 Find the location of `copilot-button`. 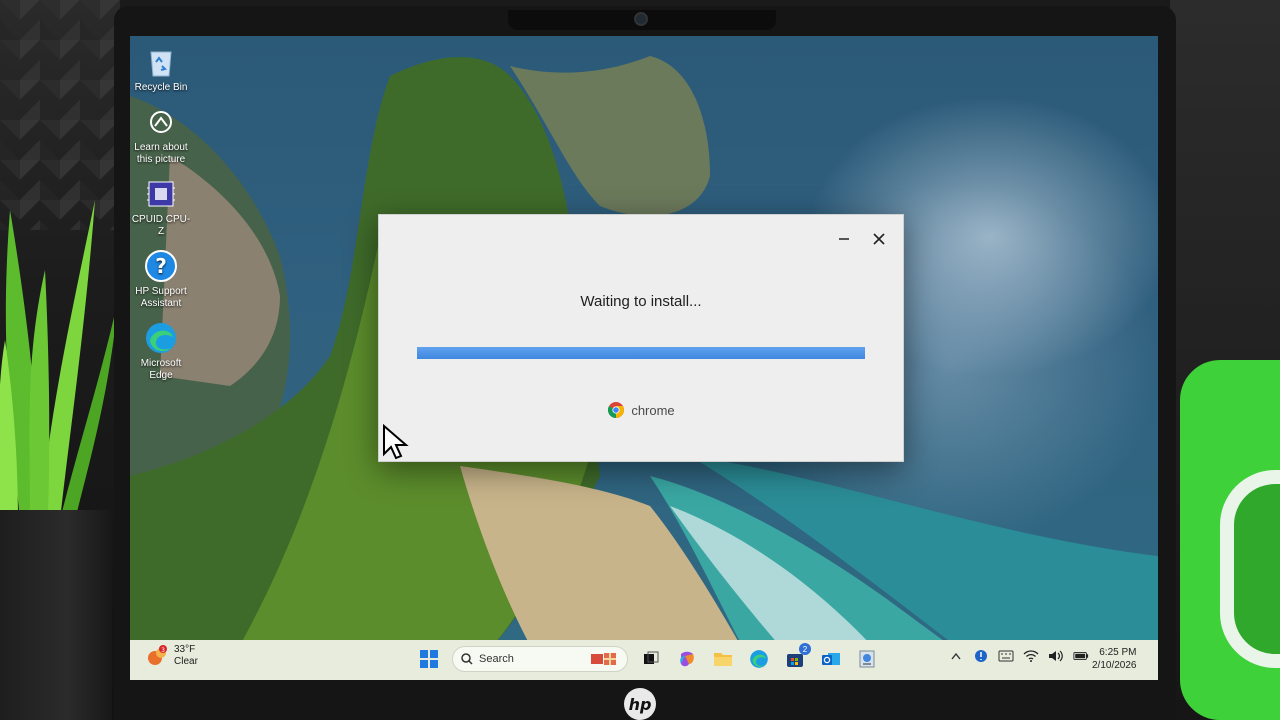

copilot-button is located at coordinates (687, 659).